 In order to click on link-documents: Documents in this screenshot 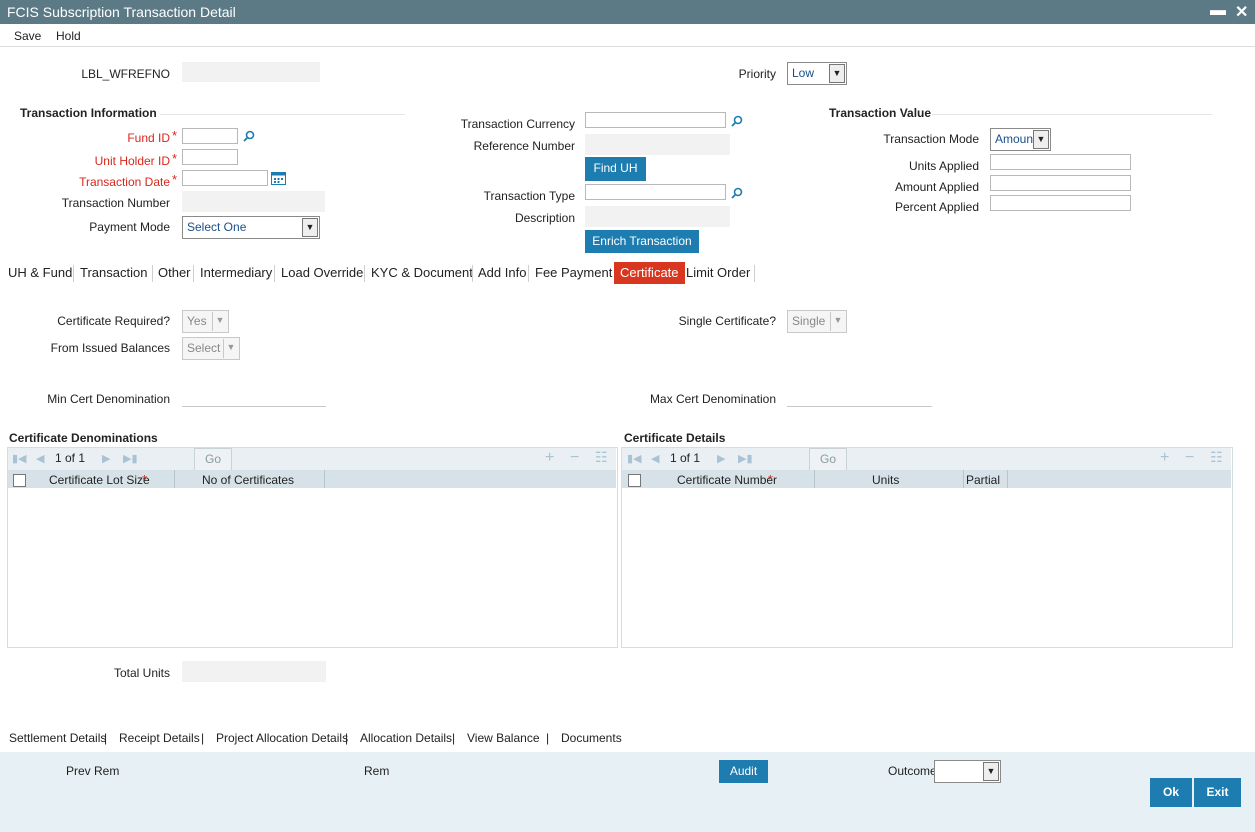, I will do `click(591, 738)`.